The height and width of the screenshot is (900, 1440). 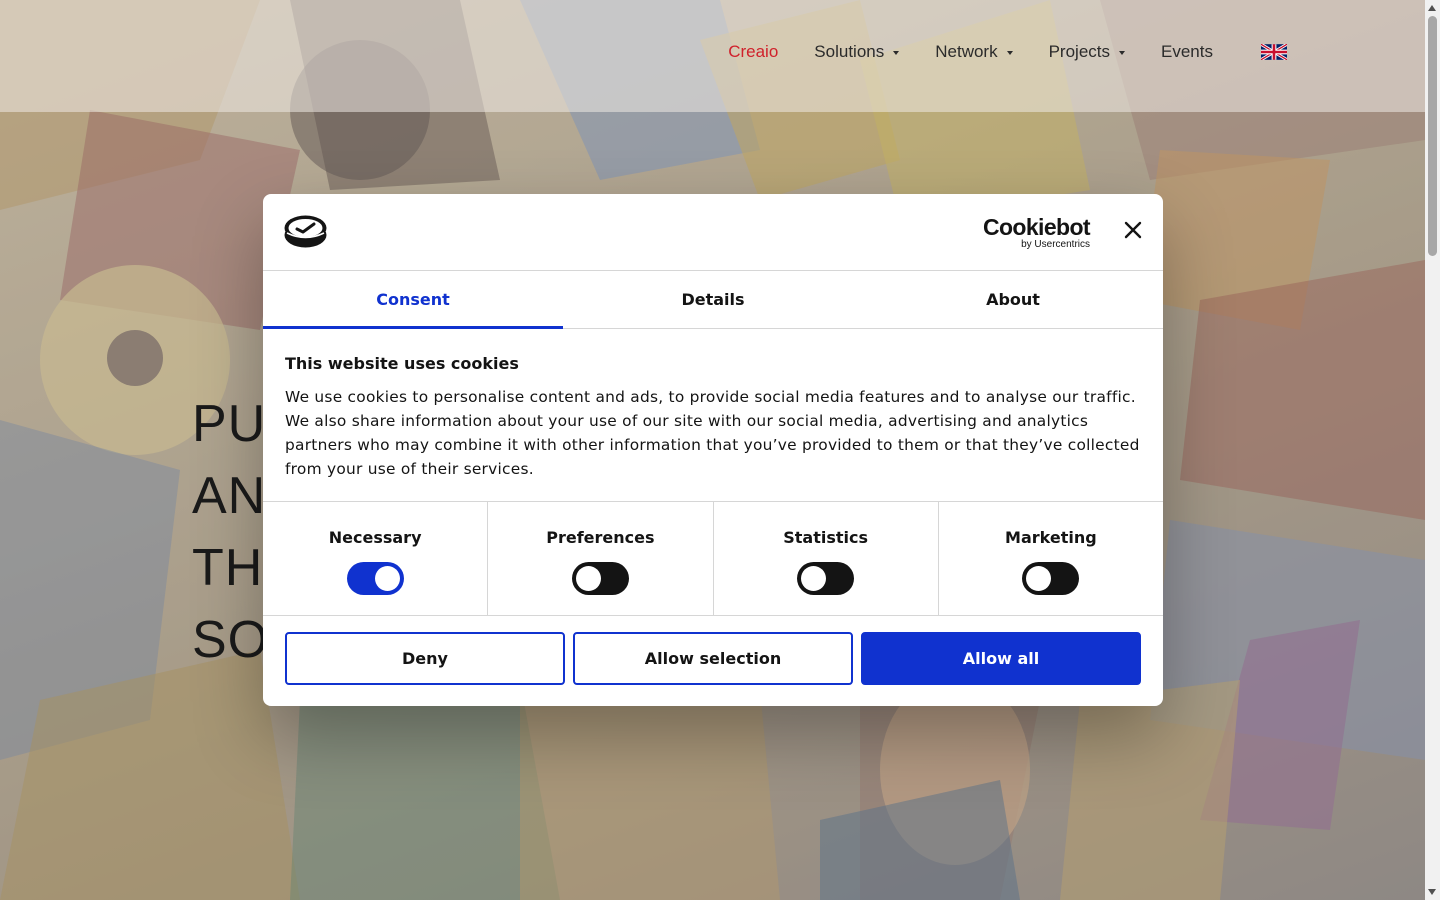 What do you see at coordinates (1036, 227) in the screenshot?
I see `brand-name: Cookiebot` at bounding box center [1036, 227].